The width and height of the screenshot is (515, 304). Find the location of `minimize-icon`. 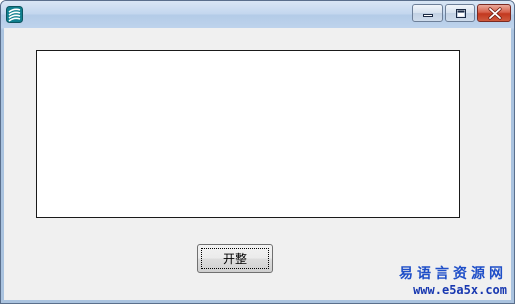

minimize-icon is located at coordinates (428, 15).